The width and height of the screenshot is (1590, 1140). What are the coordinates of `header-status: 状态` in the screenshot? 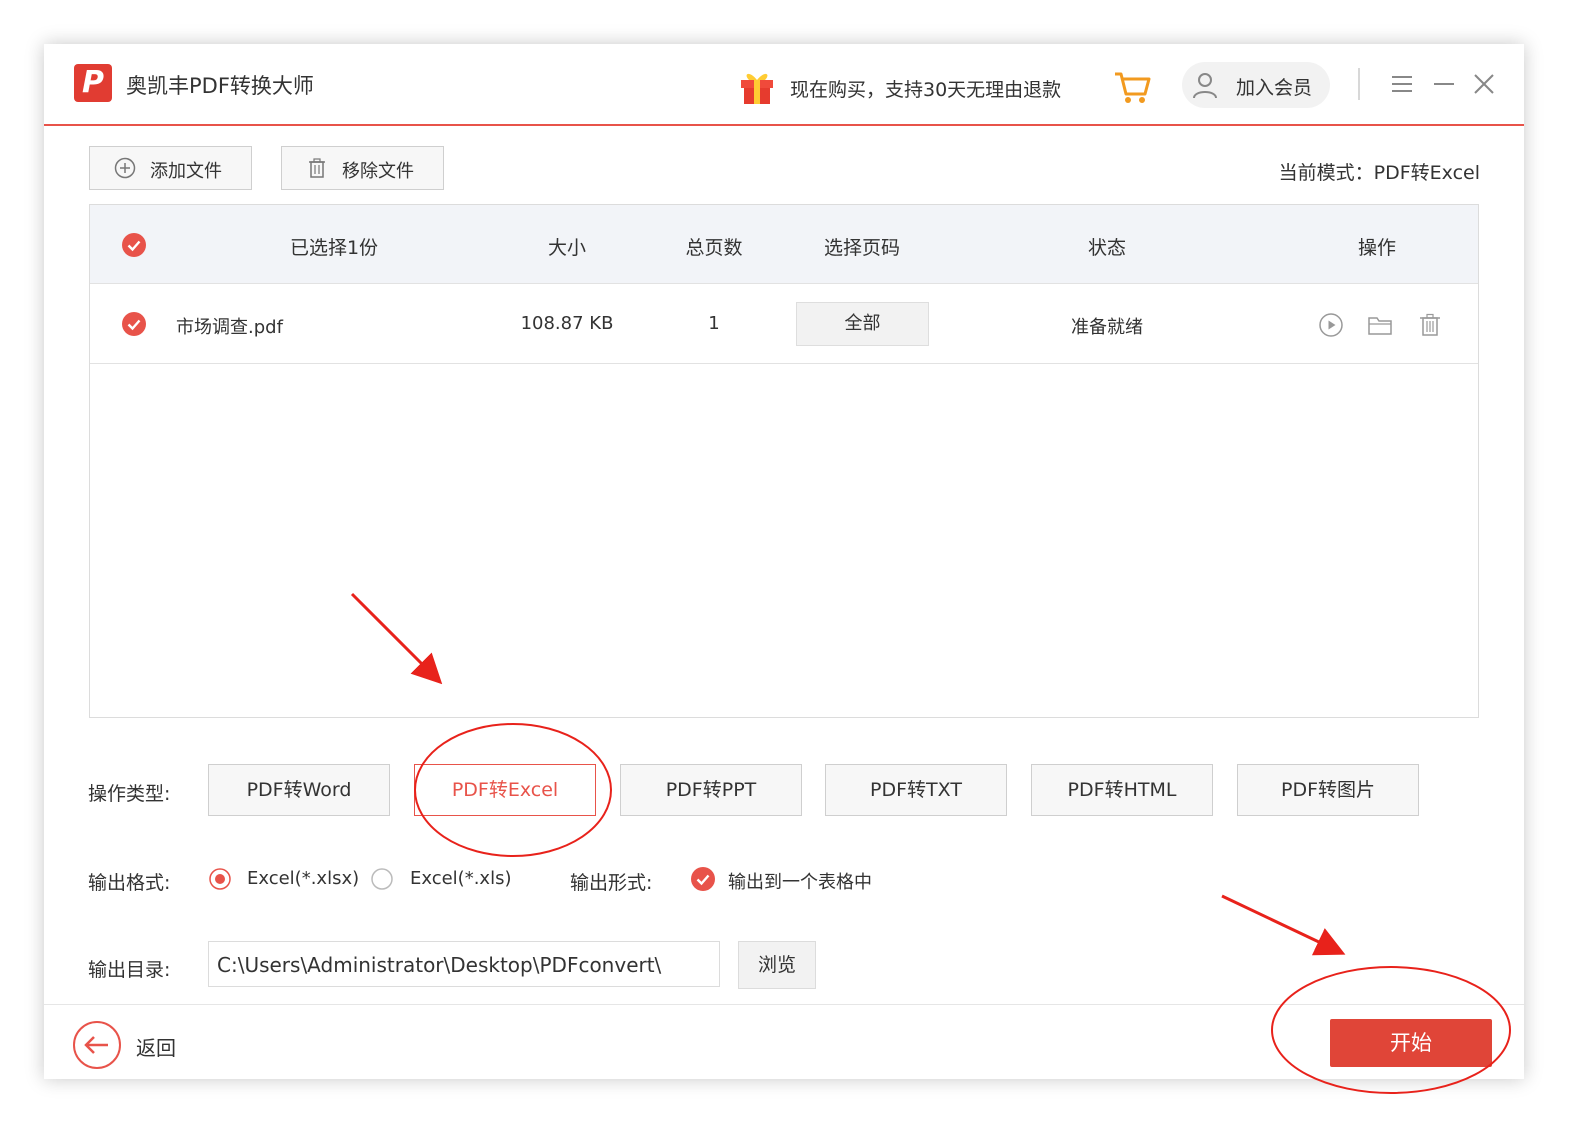 It's located at (1107, 248).